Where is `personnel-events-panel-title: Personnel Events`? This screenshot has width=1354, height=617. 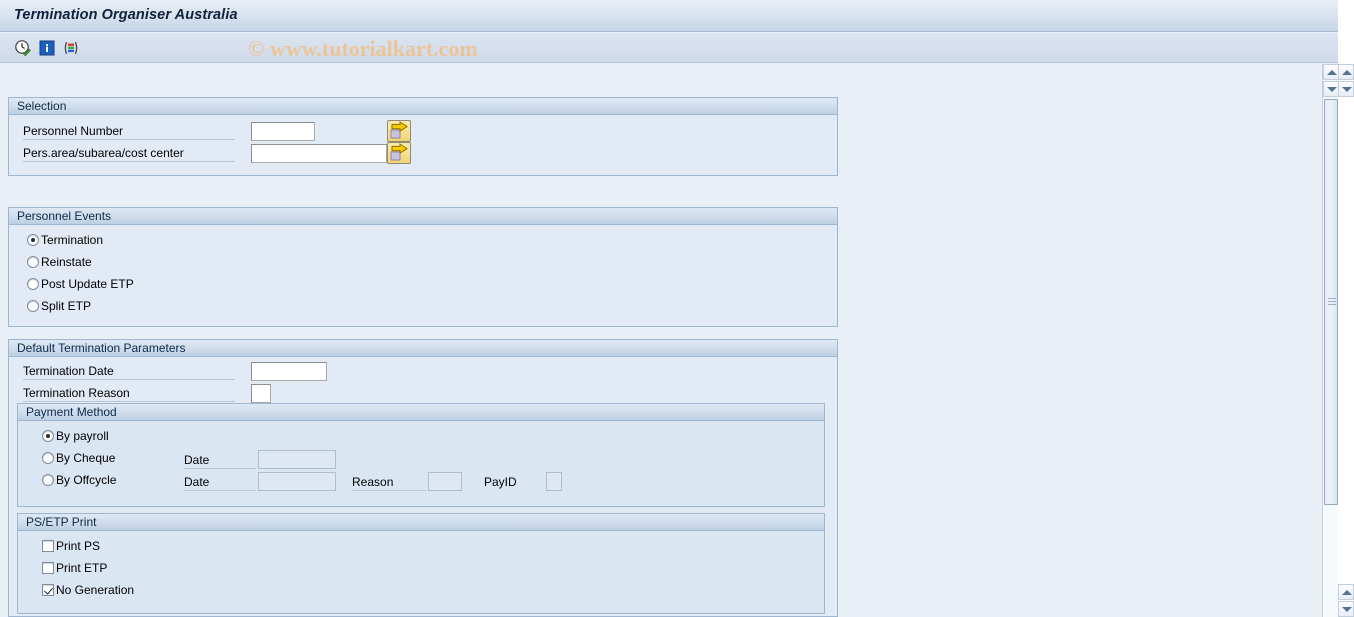
personnel-events-panel-title: Personnel Events is located at coordinates (423, 216).